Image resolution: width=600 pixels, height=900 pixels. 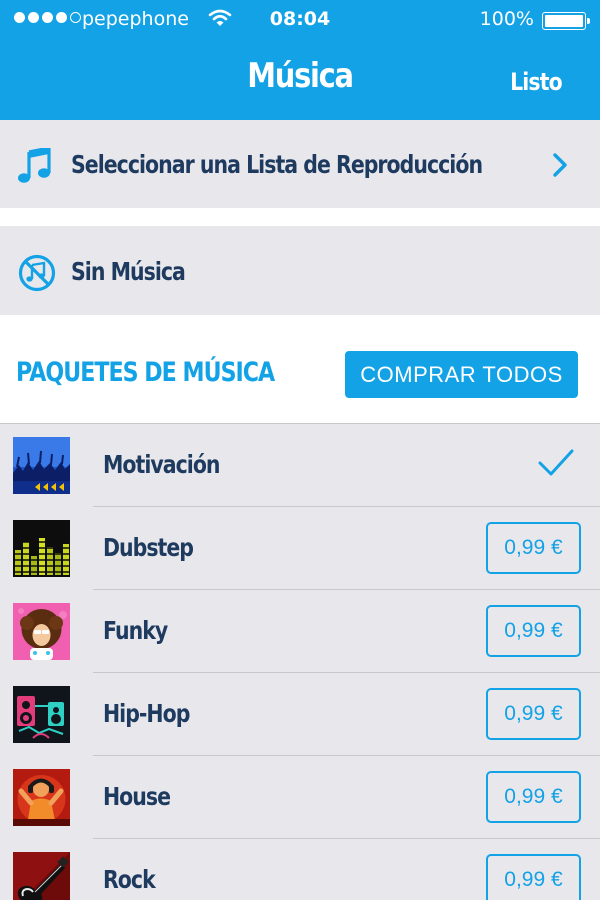 I want to click on pack-thumbnail-hip-hop, so click(x=41, y=714).